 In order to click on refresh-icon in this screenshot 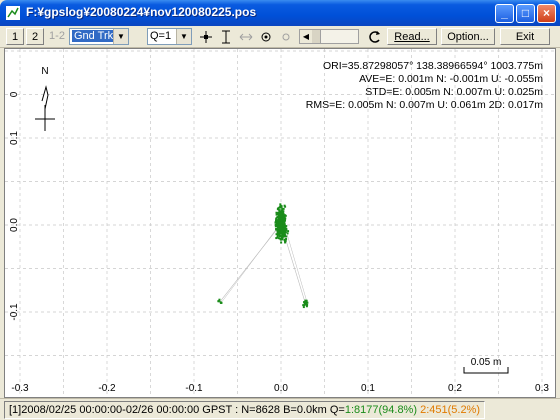, I will do `click(375, 37)`.